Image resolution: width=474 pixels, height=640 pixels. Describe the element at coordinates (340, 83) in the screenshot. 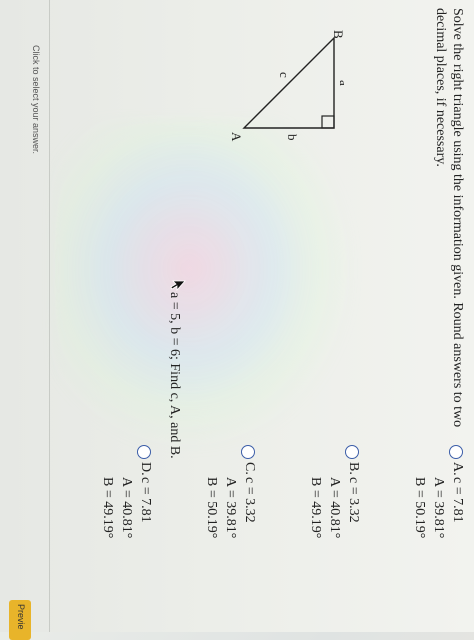

I see `side-a-label: a` at that location.